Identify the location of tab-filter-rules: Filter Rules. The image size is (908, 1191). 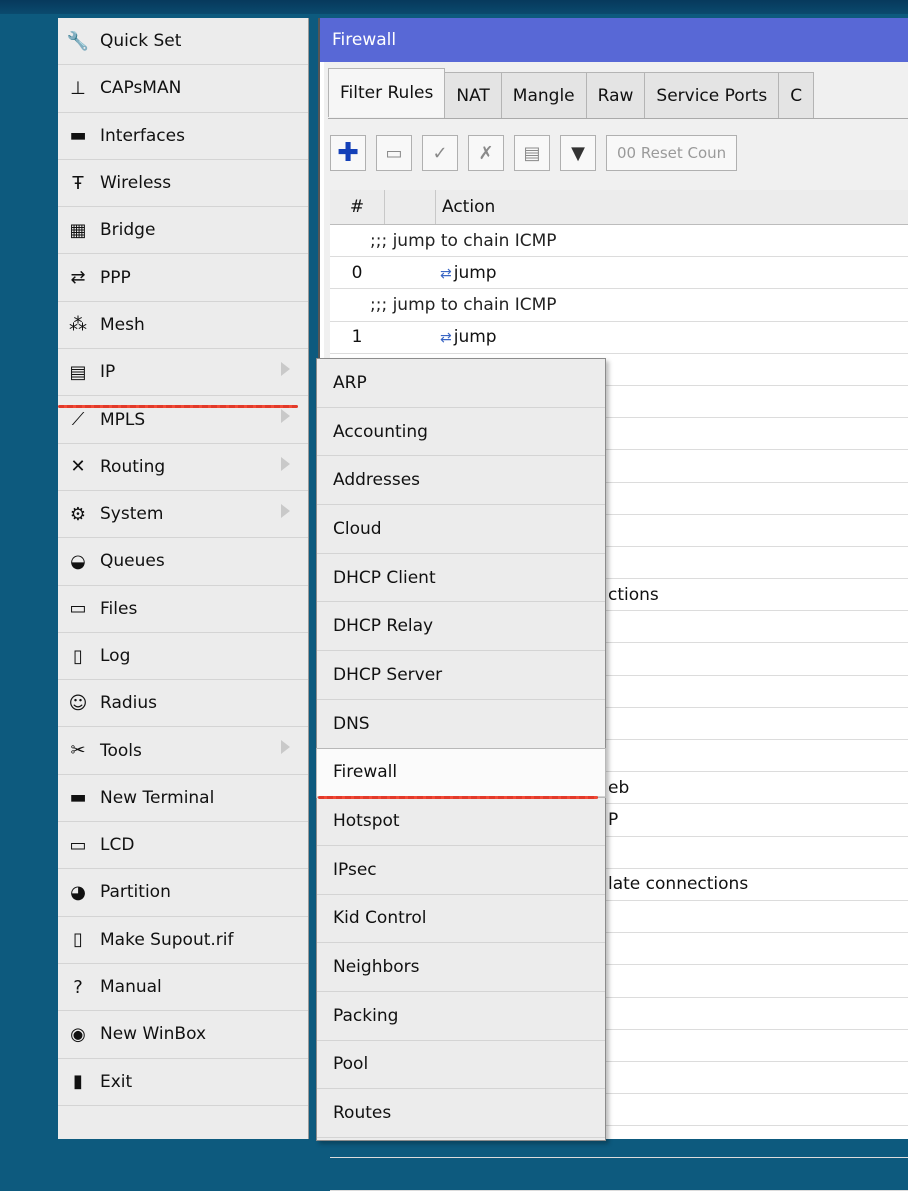
(387, 92).